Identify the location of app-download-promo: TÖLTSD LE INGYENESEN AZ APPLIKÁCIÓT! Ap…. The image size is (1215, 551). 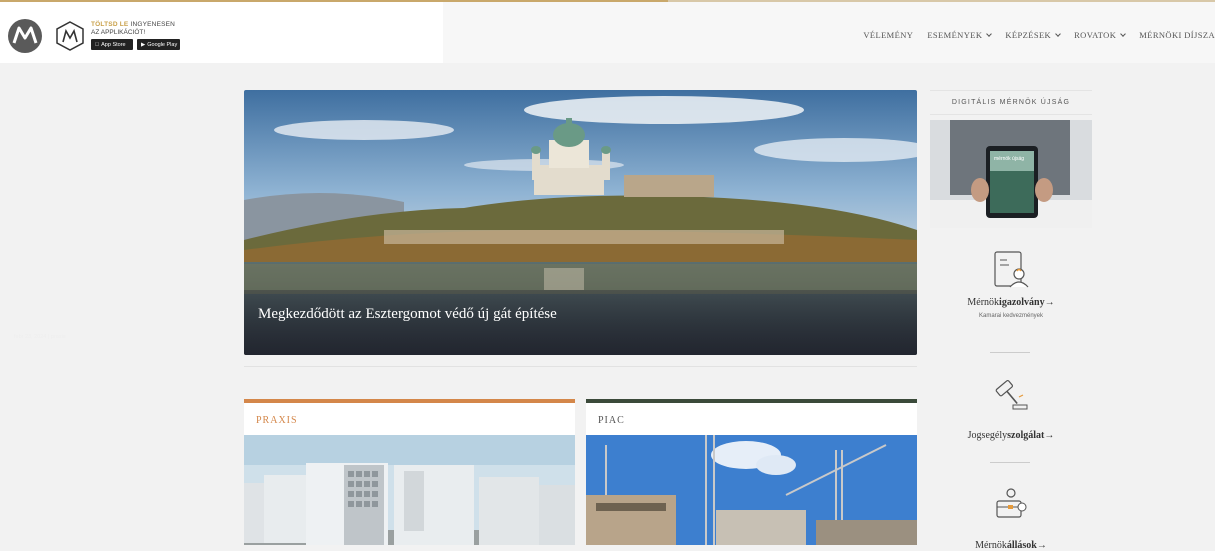
(135, 35).